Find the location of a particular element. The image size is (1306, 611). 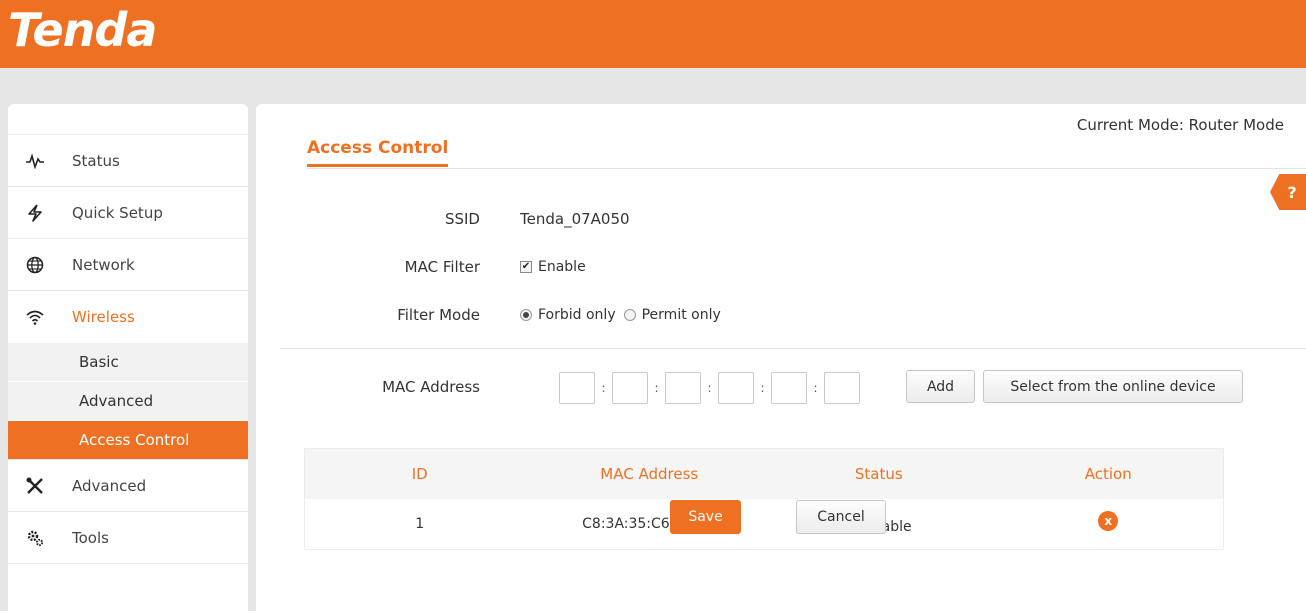

forbid-only-label: Forbid only is located at coordinates (577, 315).